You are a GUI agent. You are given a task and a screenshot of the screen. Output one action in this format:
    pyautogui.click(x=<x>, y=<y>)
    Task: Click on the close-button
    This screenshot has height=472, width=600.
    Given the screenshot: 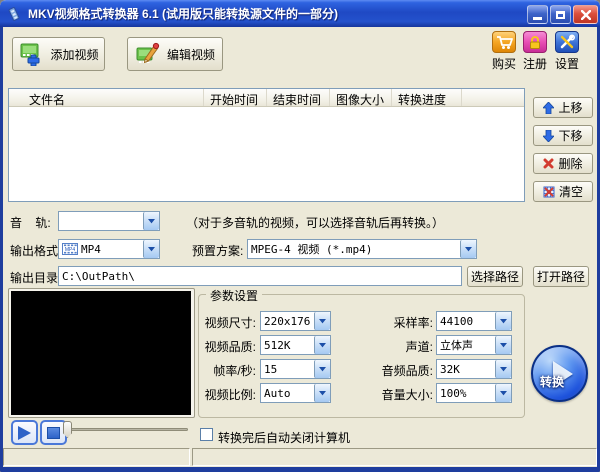 What is the action you would take?
    pyautogui.click(x=585, y=14)
    